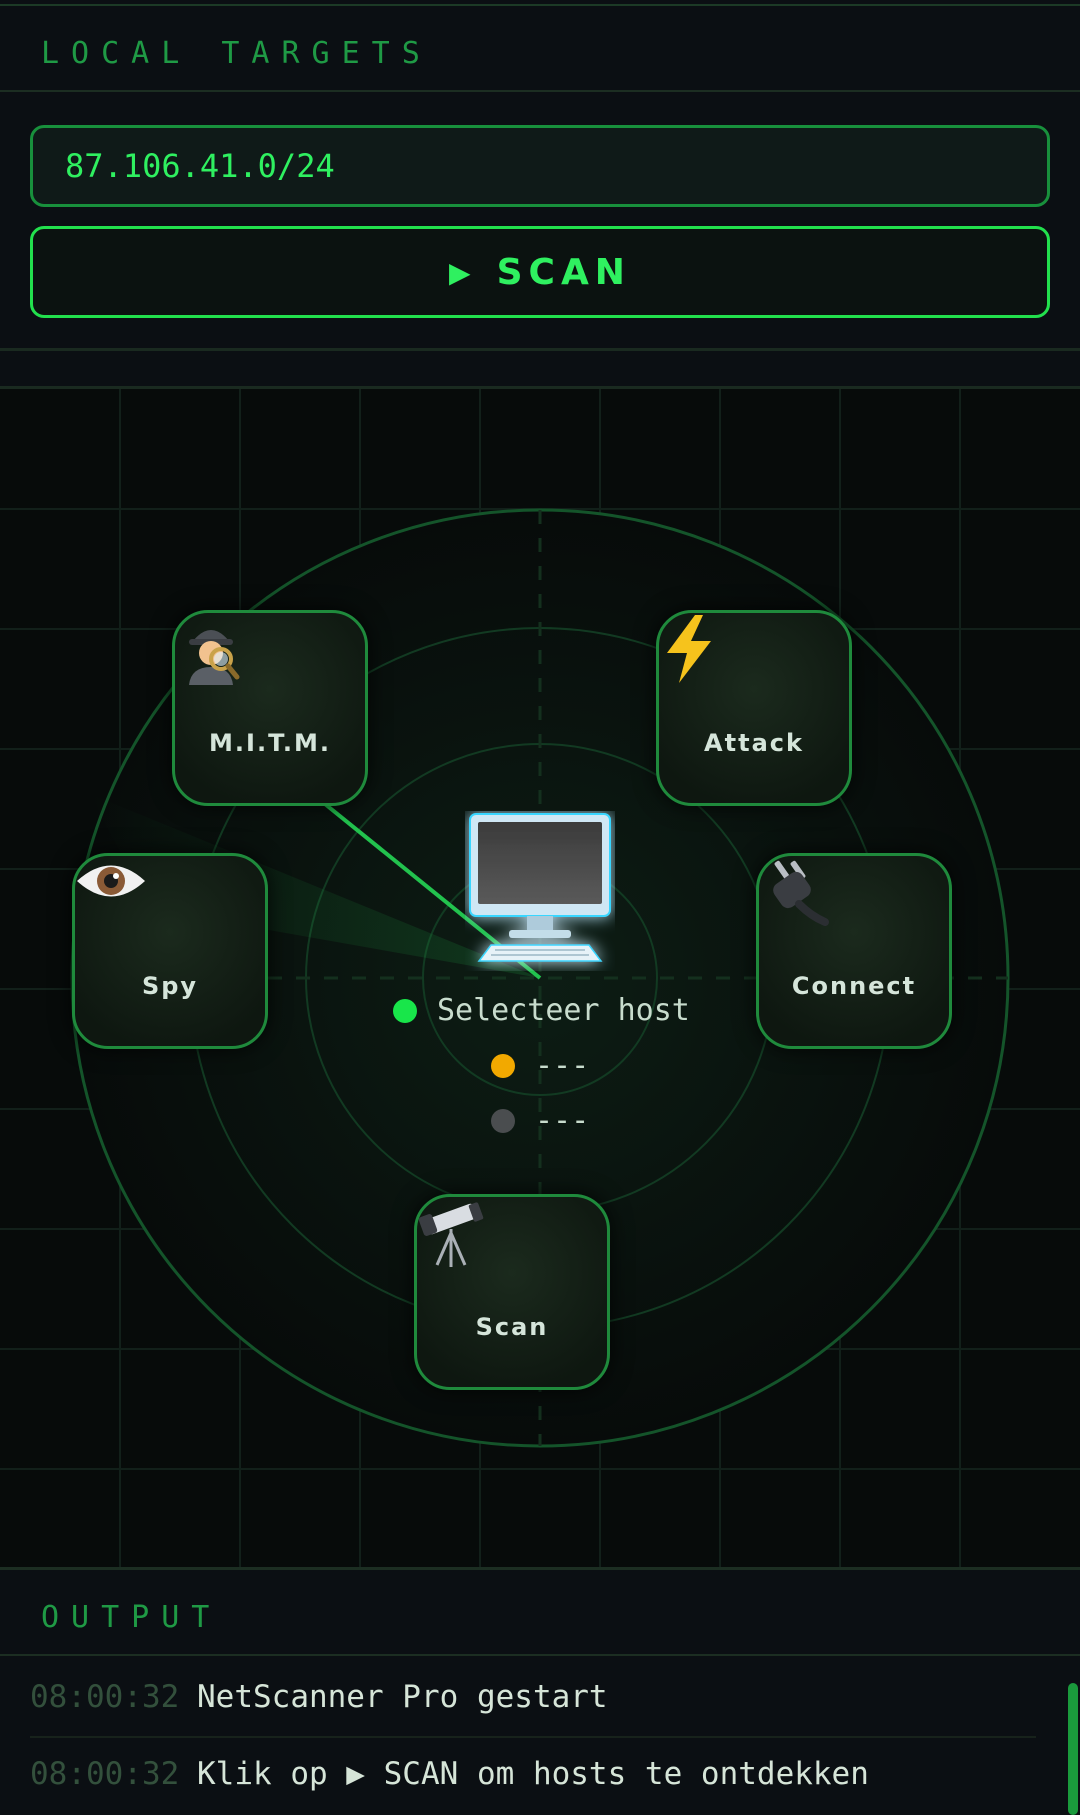 The image size is (1080, 1815). I want to click on divider, so click(540, 349).